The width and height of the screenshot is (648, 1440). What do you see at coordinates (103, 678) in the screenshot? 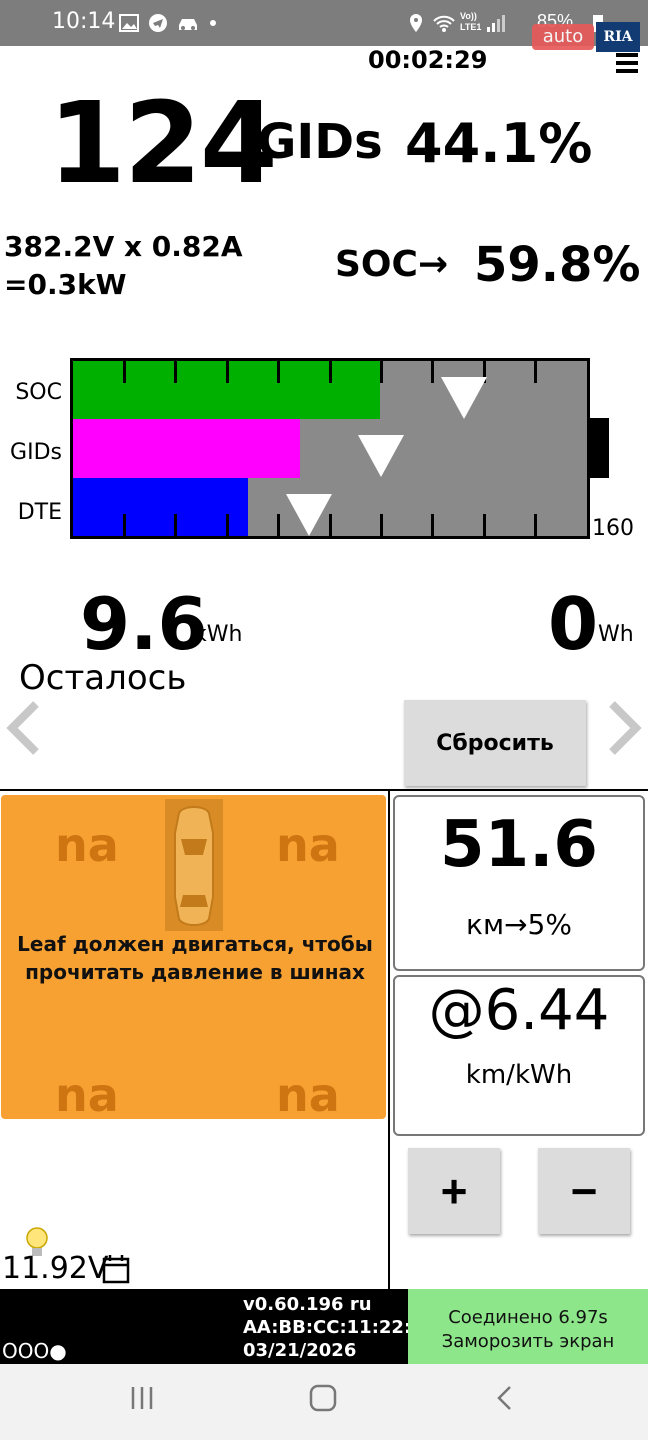
I see `remaining-label: Осталось` at bounding box center [103, 678].